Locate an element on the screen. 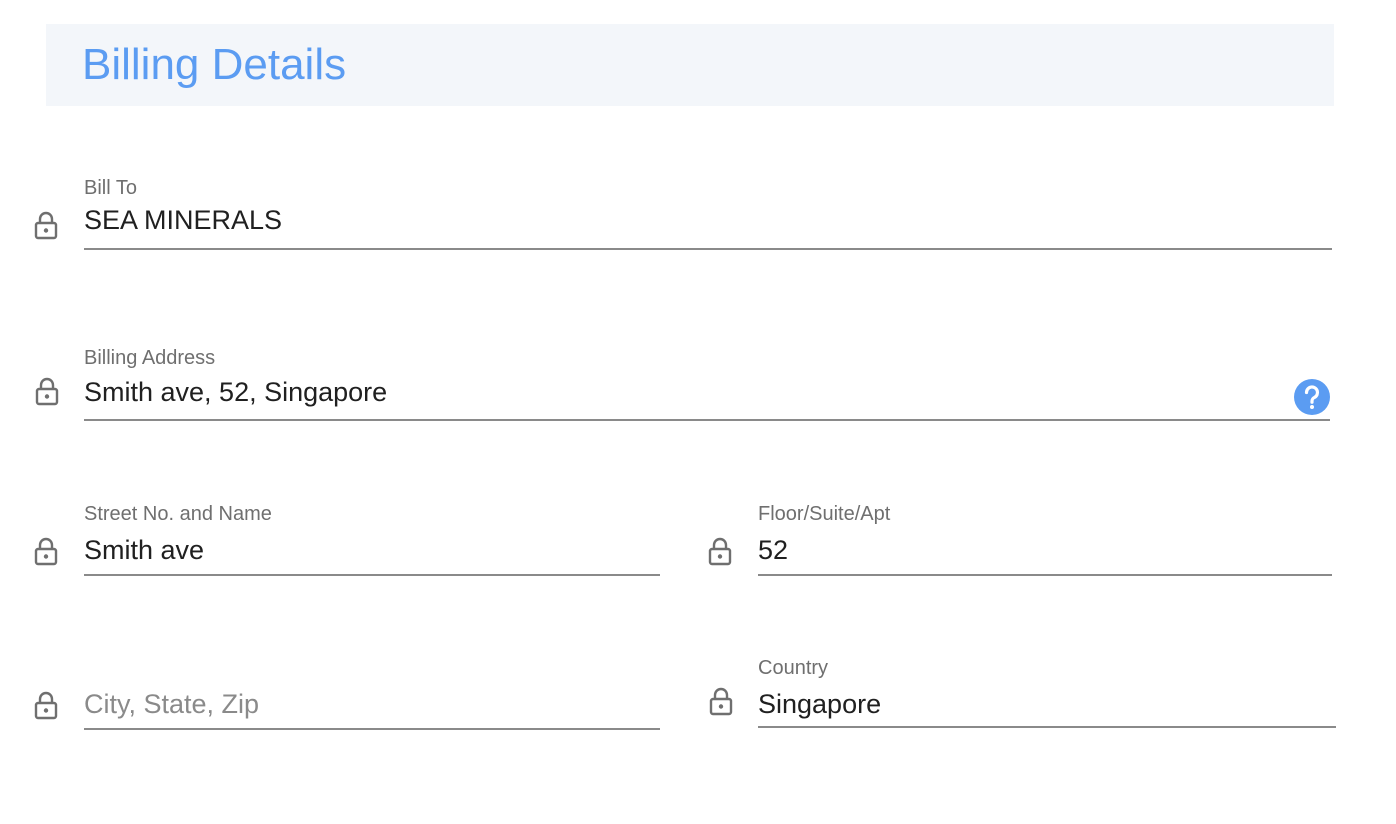 Image resolution: width=1396 pixels, height=824 pixels. billing-address-underline is located at coordinates (707, 420).